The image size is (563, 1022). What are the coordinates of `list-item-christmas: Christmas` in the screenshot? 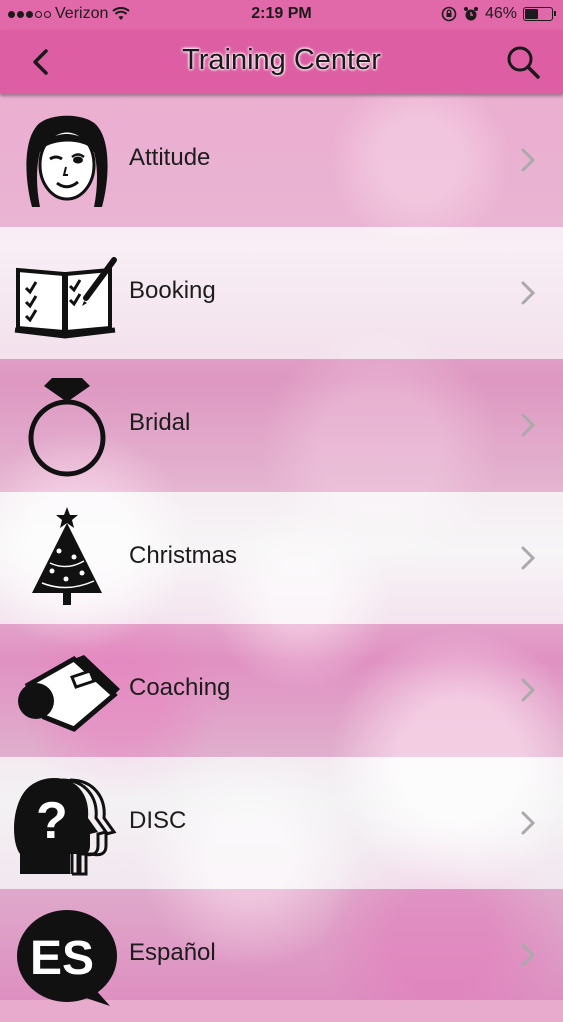 It's located at (281, 557).